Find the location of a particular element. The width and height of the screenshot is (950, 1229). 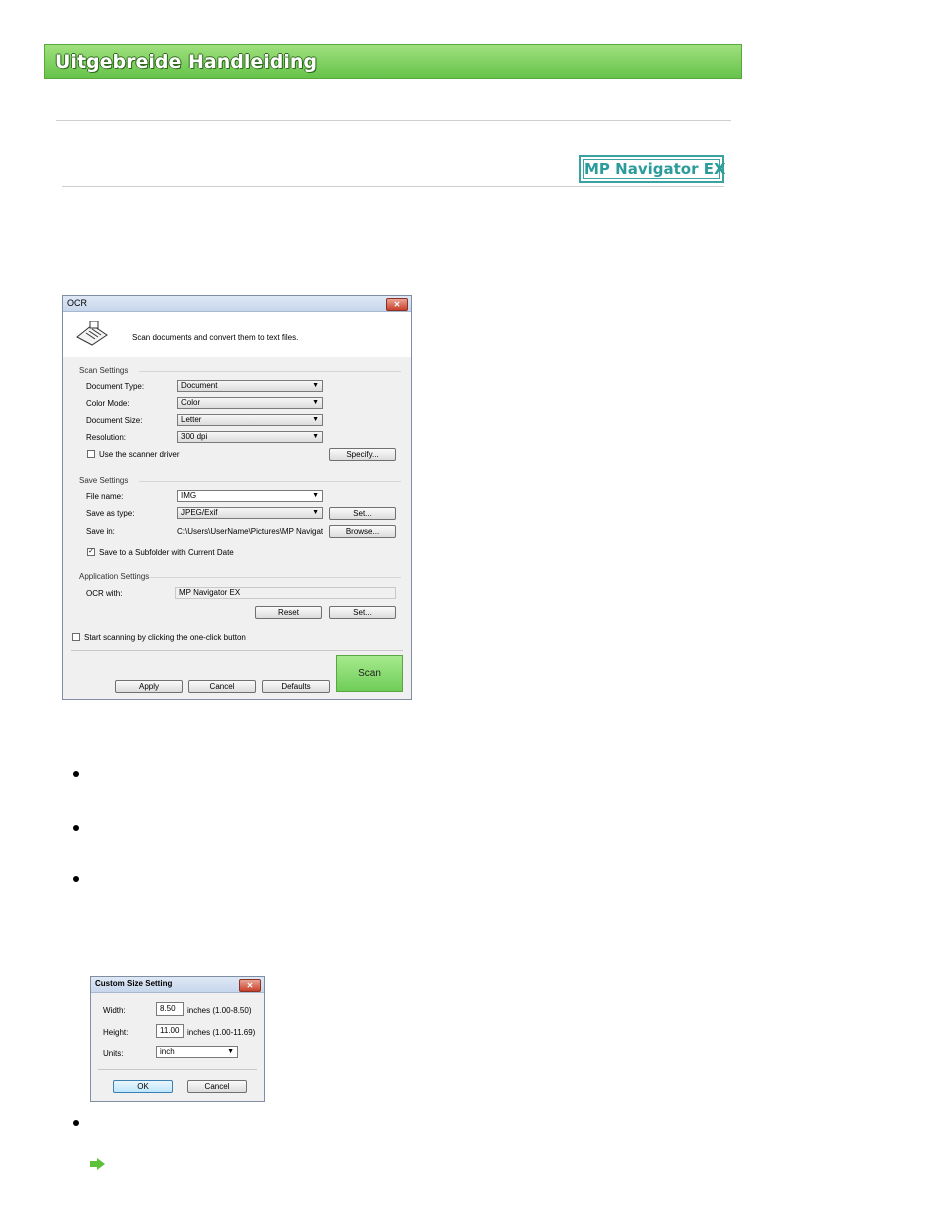

product-badge: MP Navigator EX is located at coordinates (652, 169).